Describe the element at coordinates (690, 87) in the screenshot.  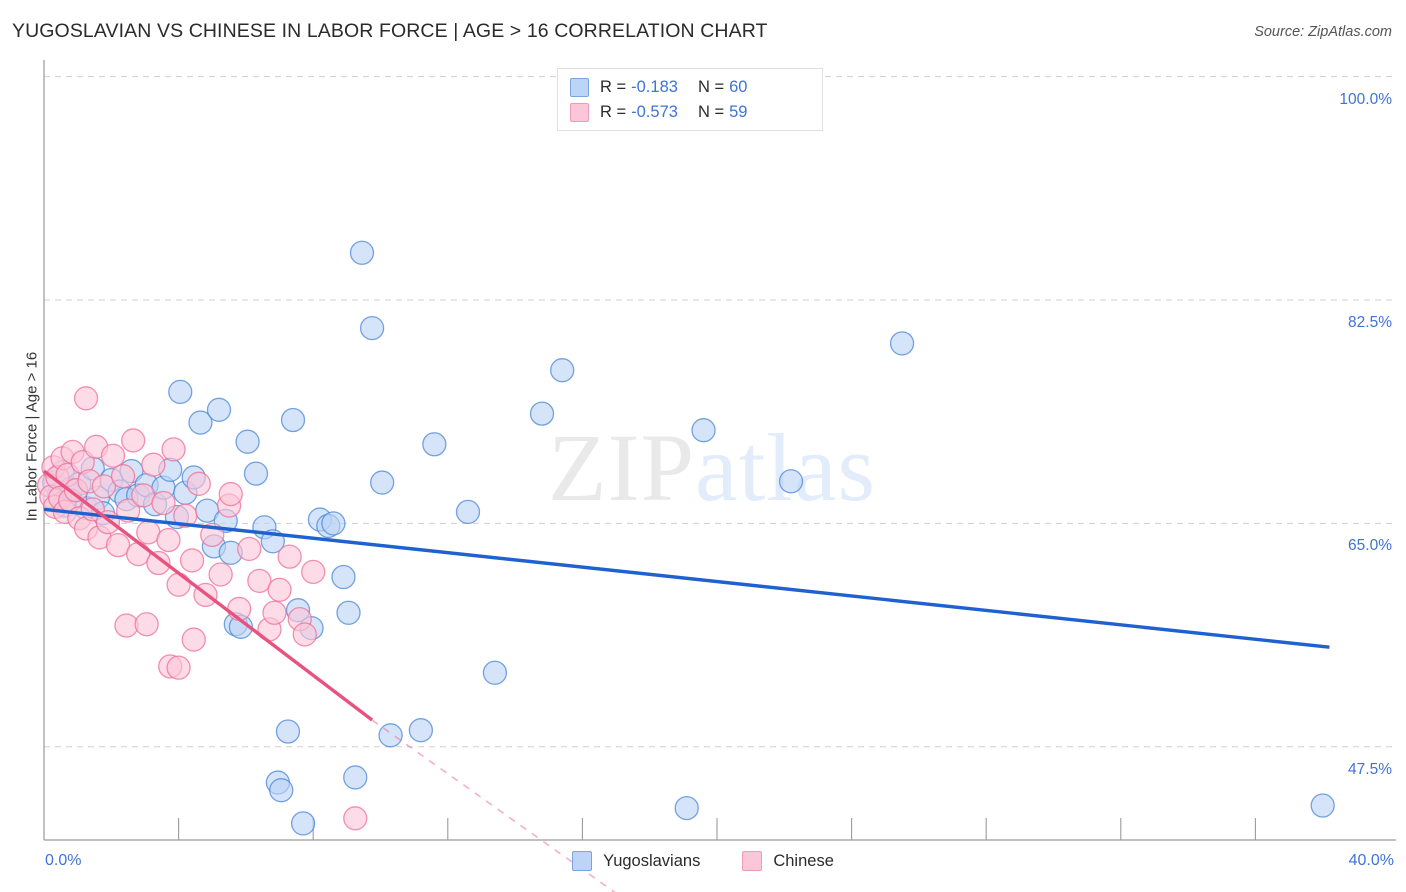
I see `stats-row: R = -0.183 N = 60` at that location.